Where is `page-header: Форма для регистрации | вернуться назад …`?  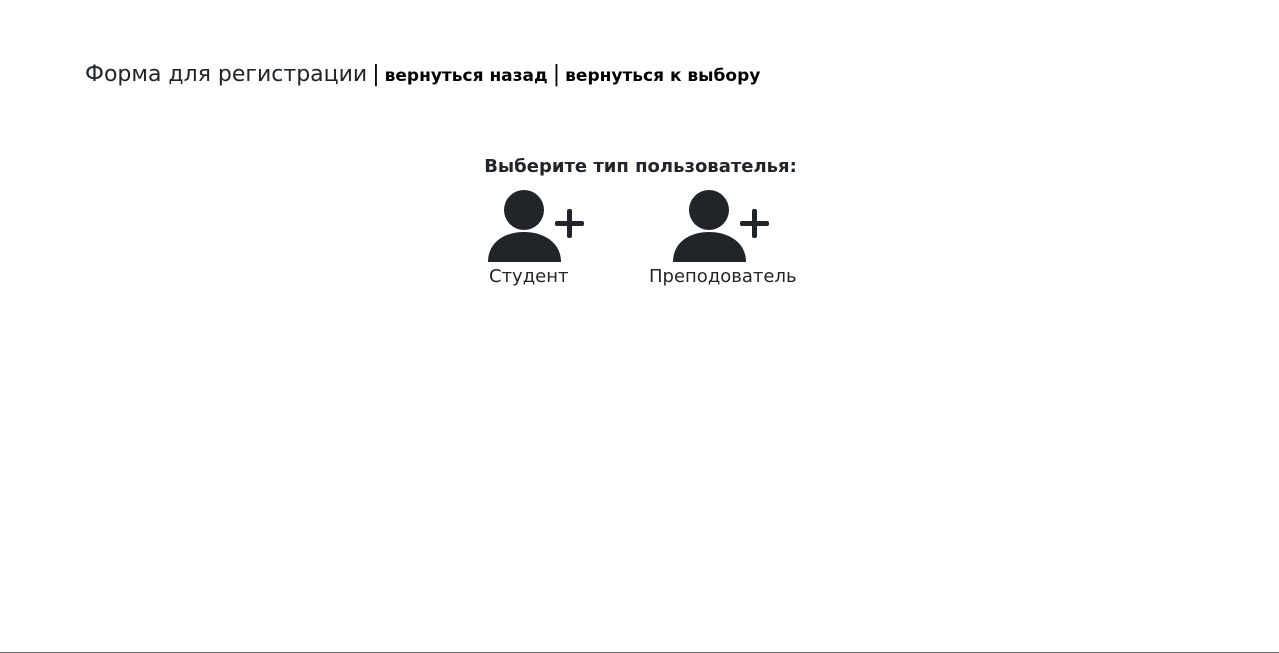
page-header: Форма для регистрации | вернуться назад … is located at coordinates (422, 74).